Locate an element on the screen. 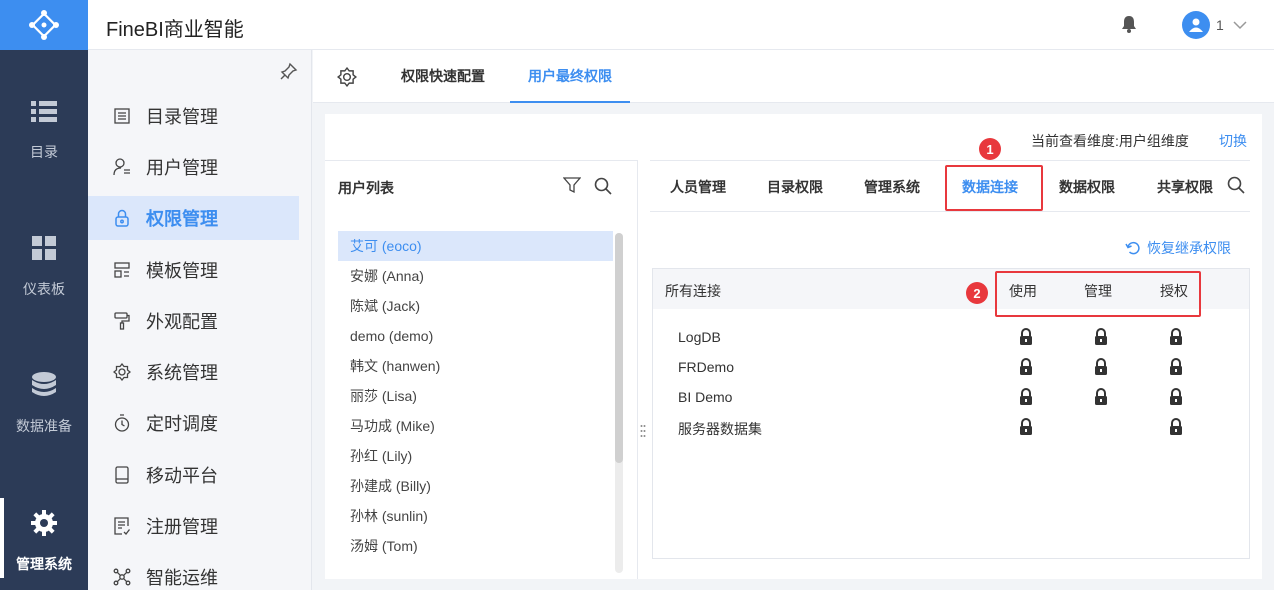 This screenshot has height=590, width=1274. gear-icon is located at coordinates (44, 523).